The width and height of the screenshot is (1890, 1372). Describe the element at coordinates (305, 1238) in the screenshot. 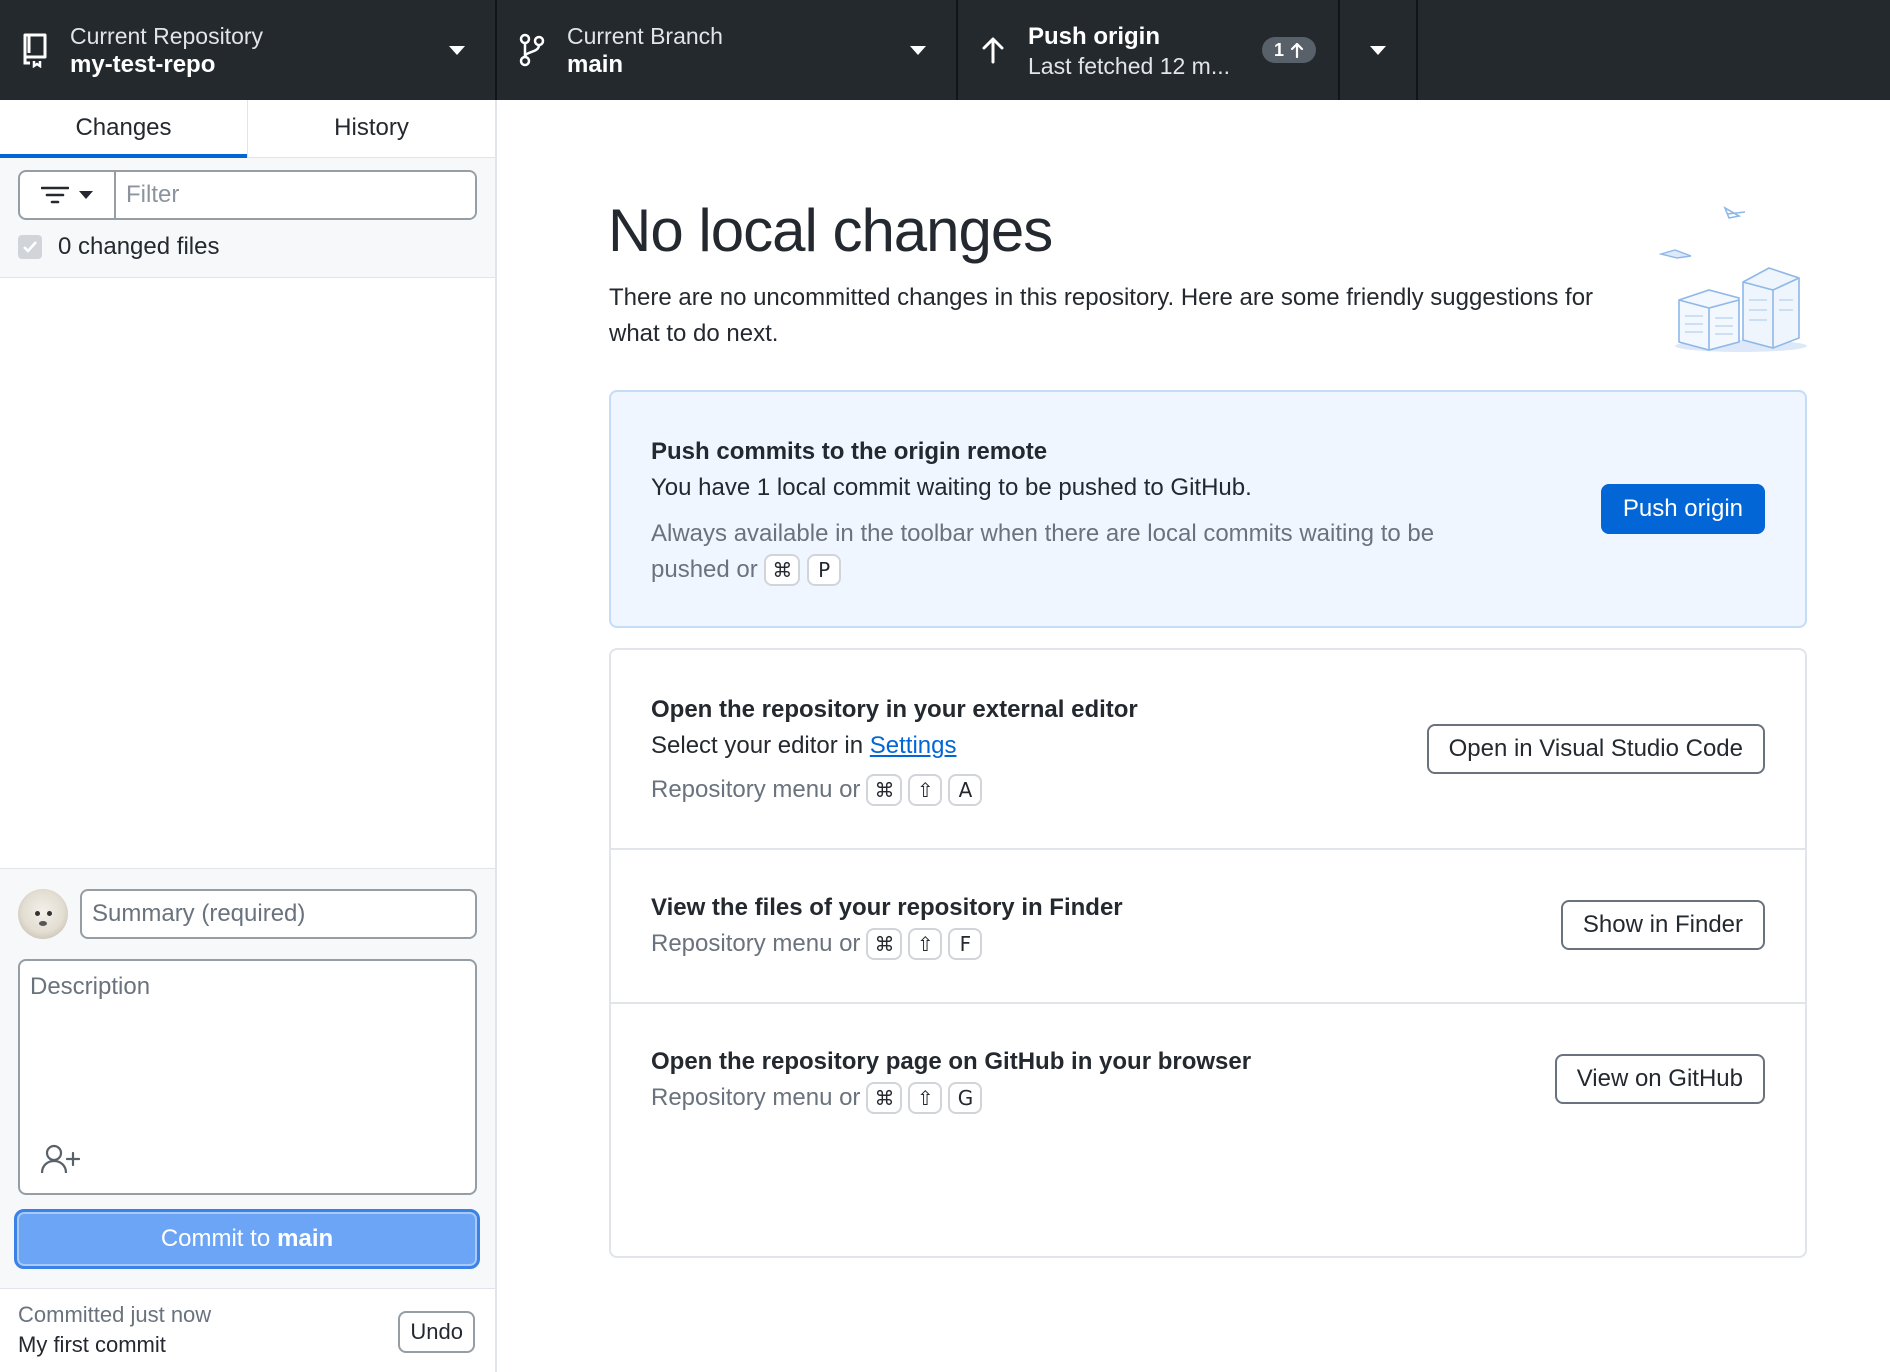

I see `commit-button-branch: main` at that location.